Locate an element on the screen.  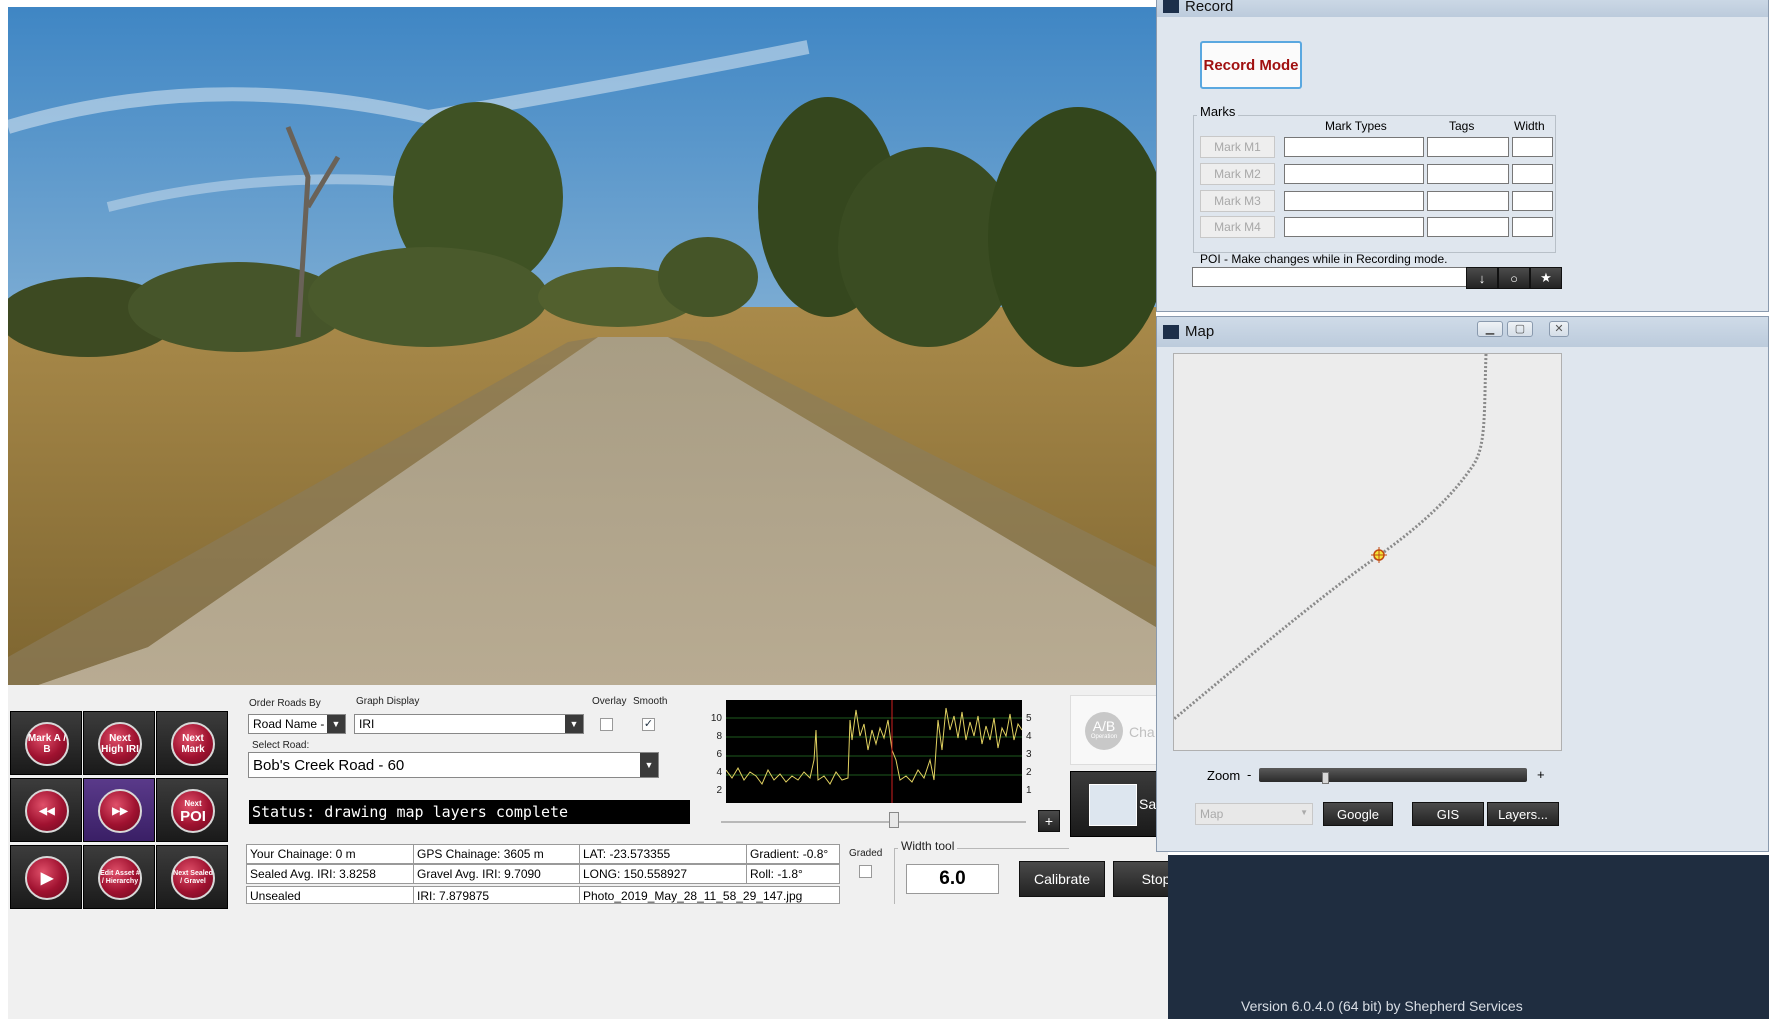
position-slider is located at coordinates (873, 822).